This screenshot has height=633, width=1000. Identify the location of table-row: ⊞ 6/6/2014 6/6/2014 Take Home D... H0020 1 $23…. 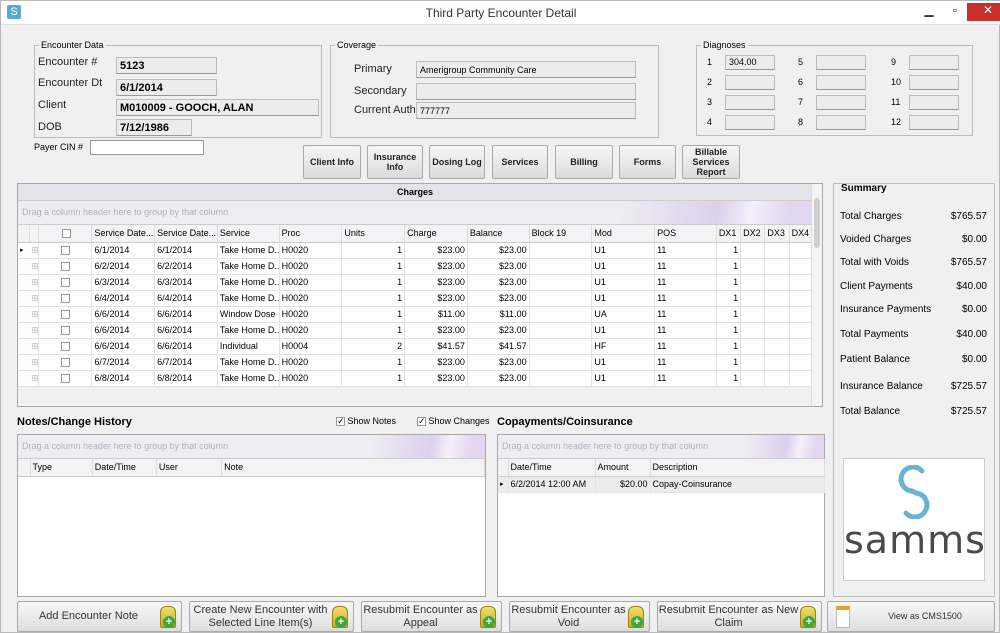
(415, 330).